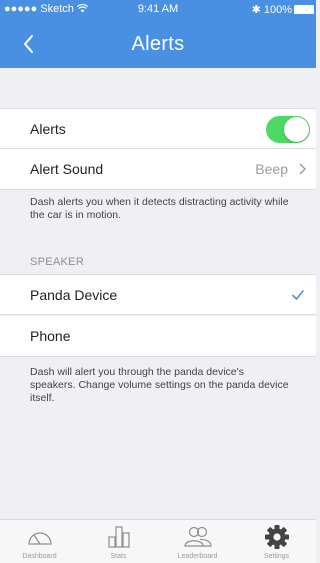 This screenshot has width=320, height=563. Describe the element at coordinates (304, 9) in the screenshot. I see `battery-icon` at that location.